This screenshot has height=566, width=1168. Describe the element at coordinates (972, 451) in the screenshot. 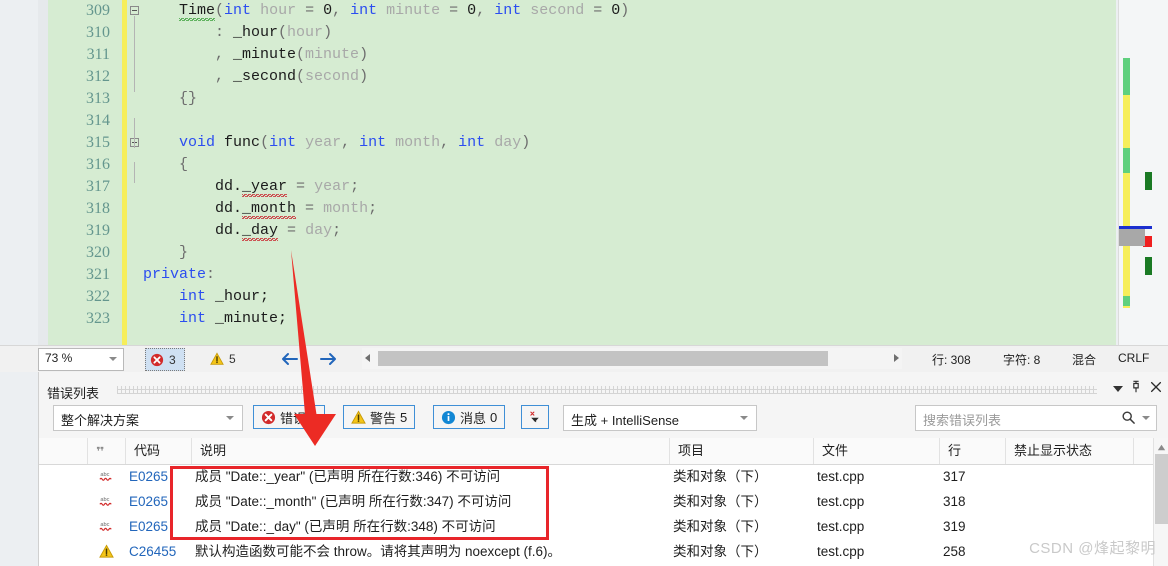

I see `column-header-line: 行` at that location.